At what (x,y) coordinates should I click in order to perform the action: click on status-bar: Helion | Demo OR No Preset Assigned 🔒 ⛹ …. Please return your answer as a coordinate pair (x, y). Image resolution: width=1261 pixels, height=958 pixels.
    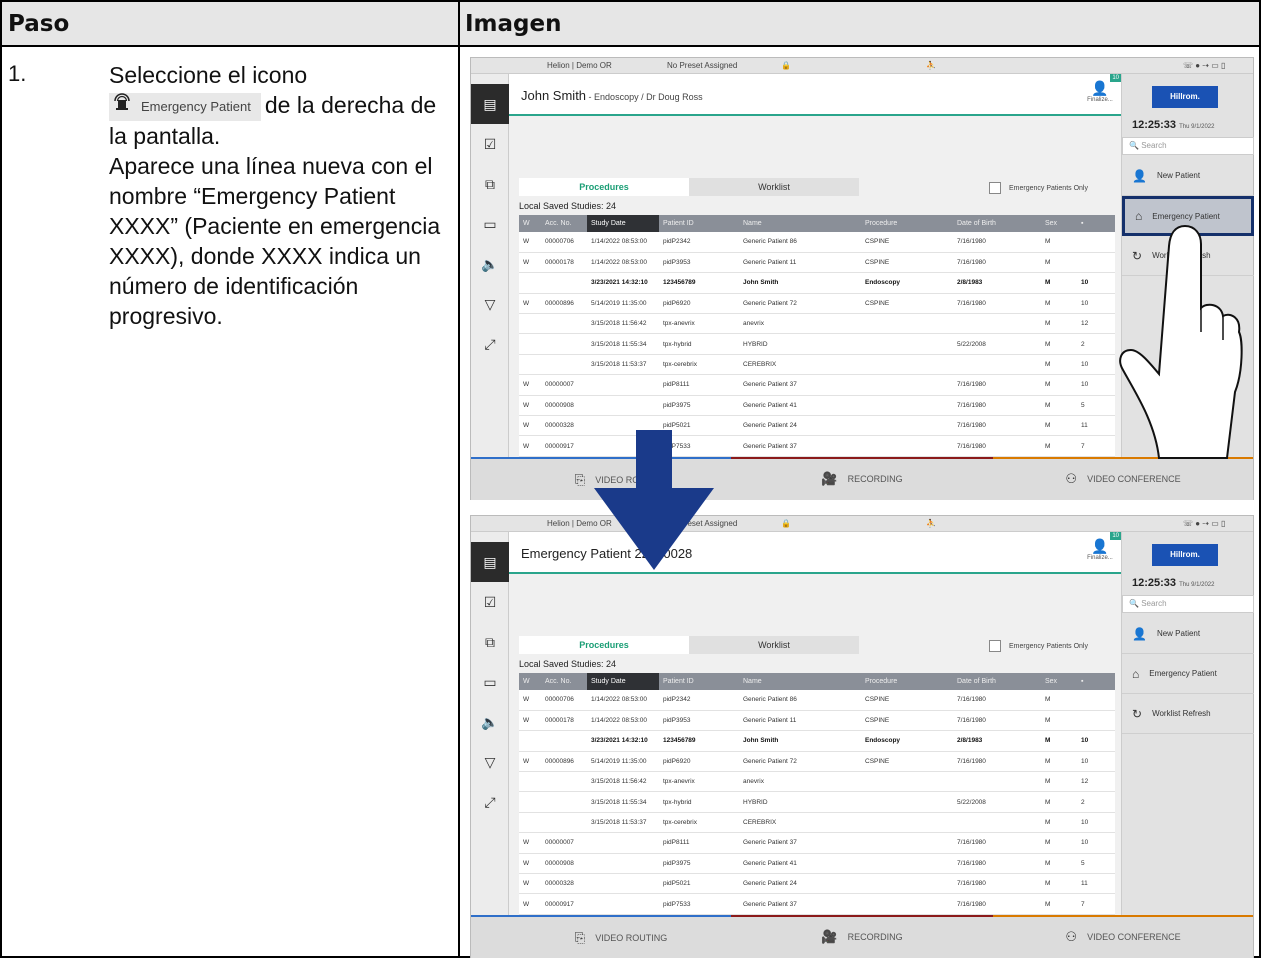
    Looking at the image, I should click on (862, 524).